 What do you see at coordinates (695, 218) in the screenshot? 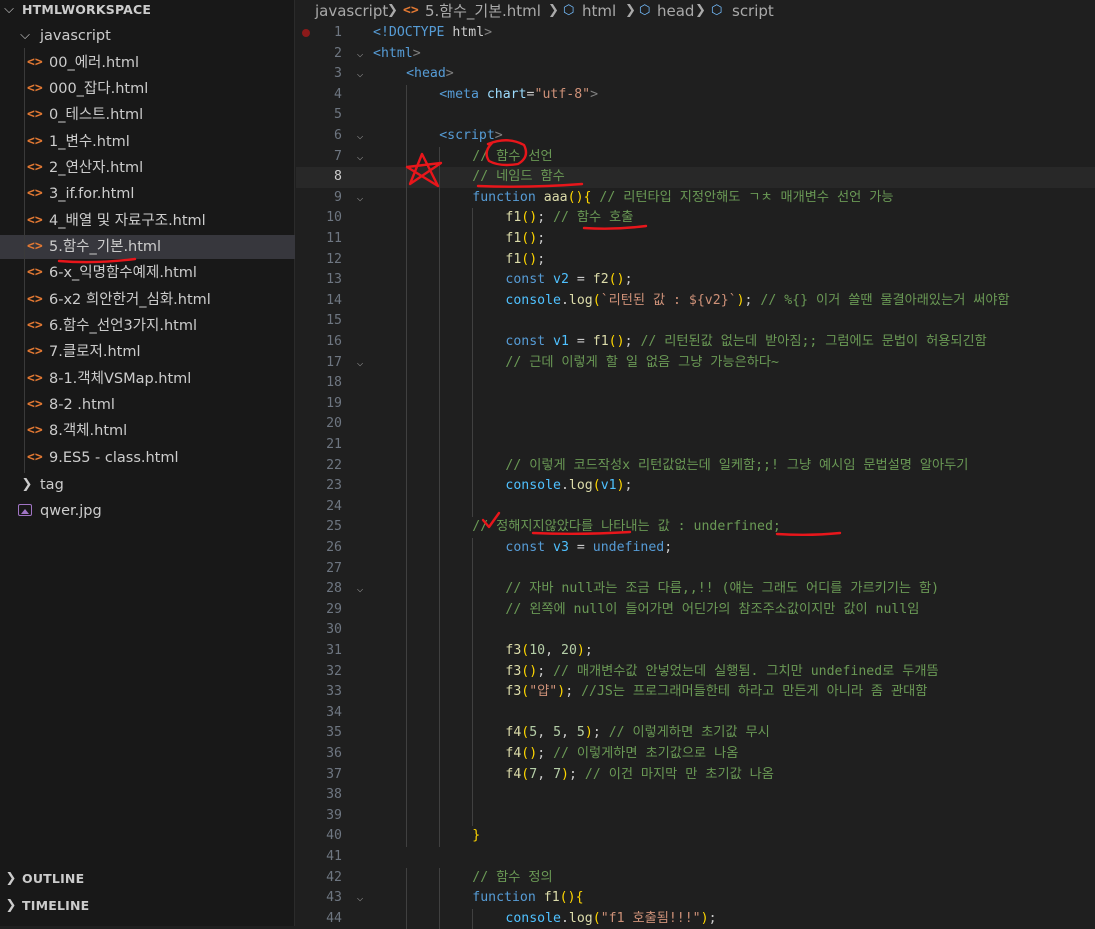
I see `code-line: 10 f1(); // 함수 호출` at bounding box center [695, 218].